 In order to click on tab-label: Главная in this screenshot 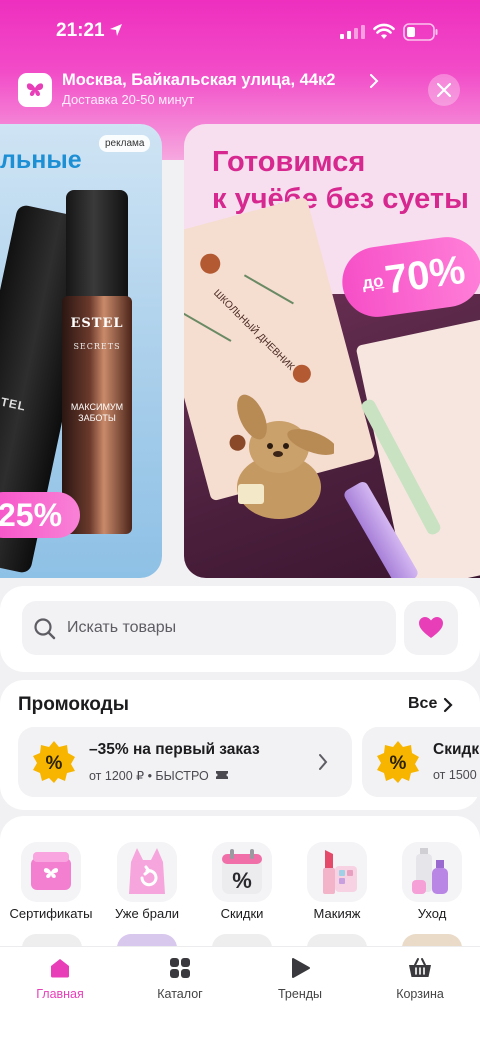, I will do `click(60, 994)`.